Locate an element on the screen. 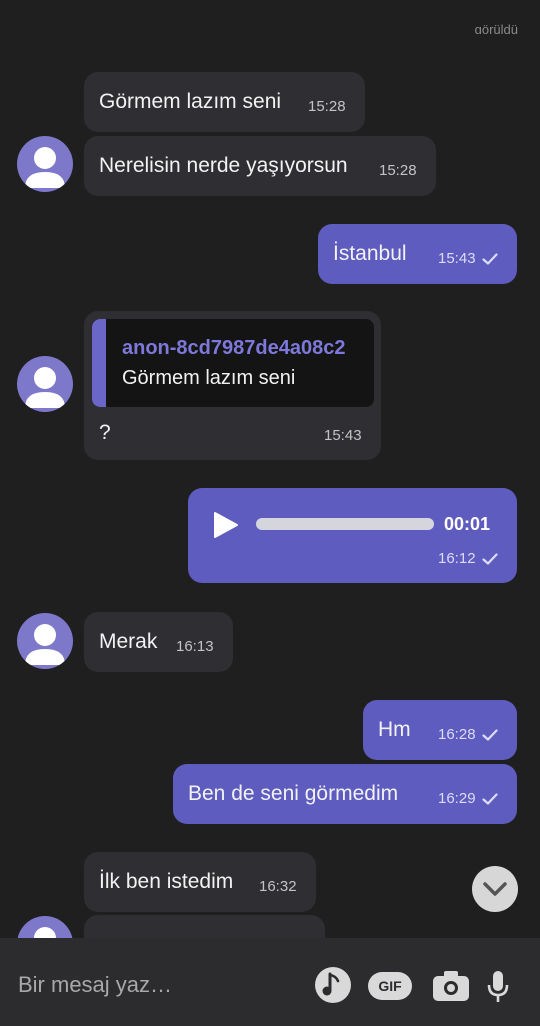 The width and height of the screenshot is (540, 1026). gif-icon: GIF is located at coordinates (390, 986).